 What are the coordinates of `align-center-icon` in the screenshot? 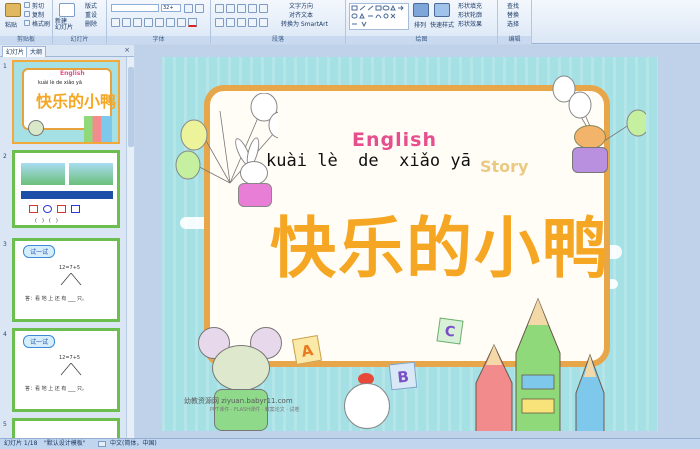 It's located at (230, 22).